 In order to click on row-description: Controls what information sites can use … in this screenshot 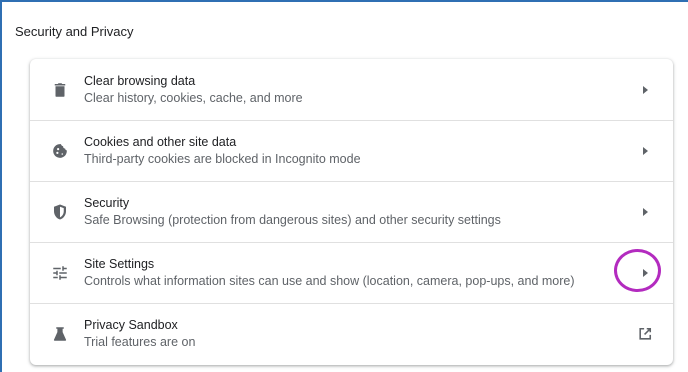, I will do `click(329, 281)`.